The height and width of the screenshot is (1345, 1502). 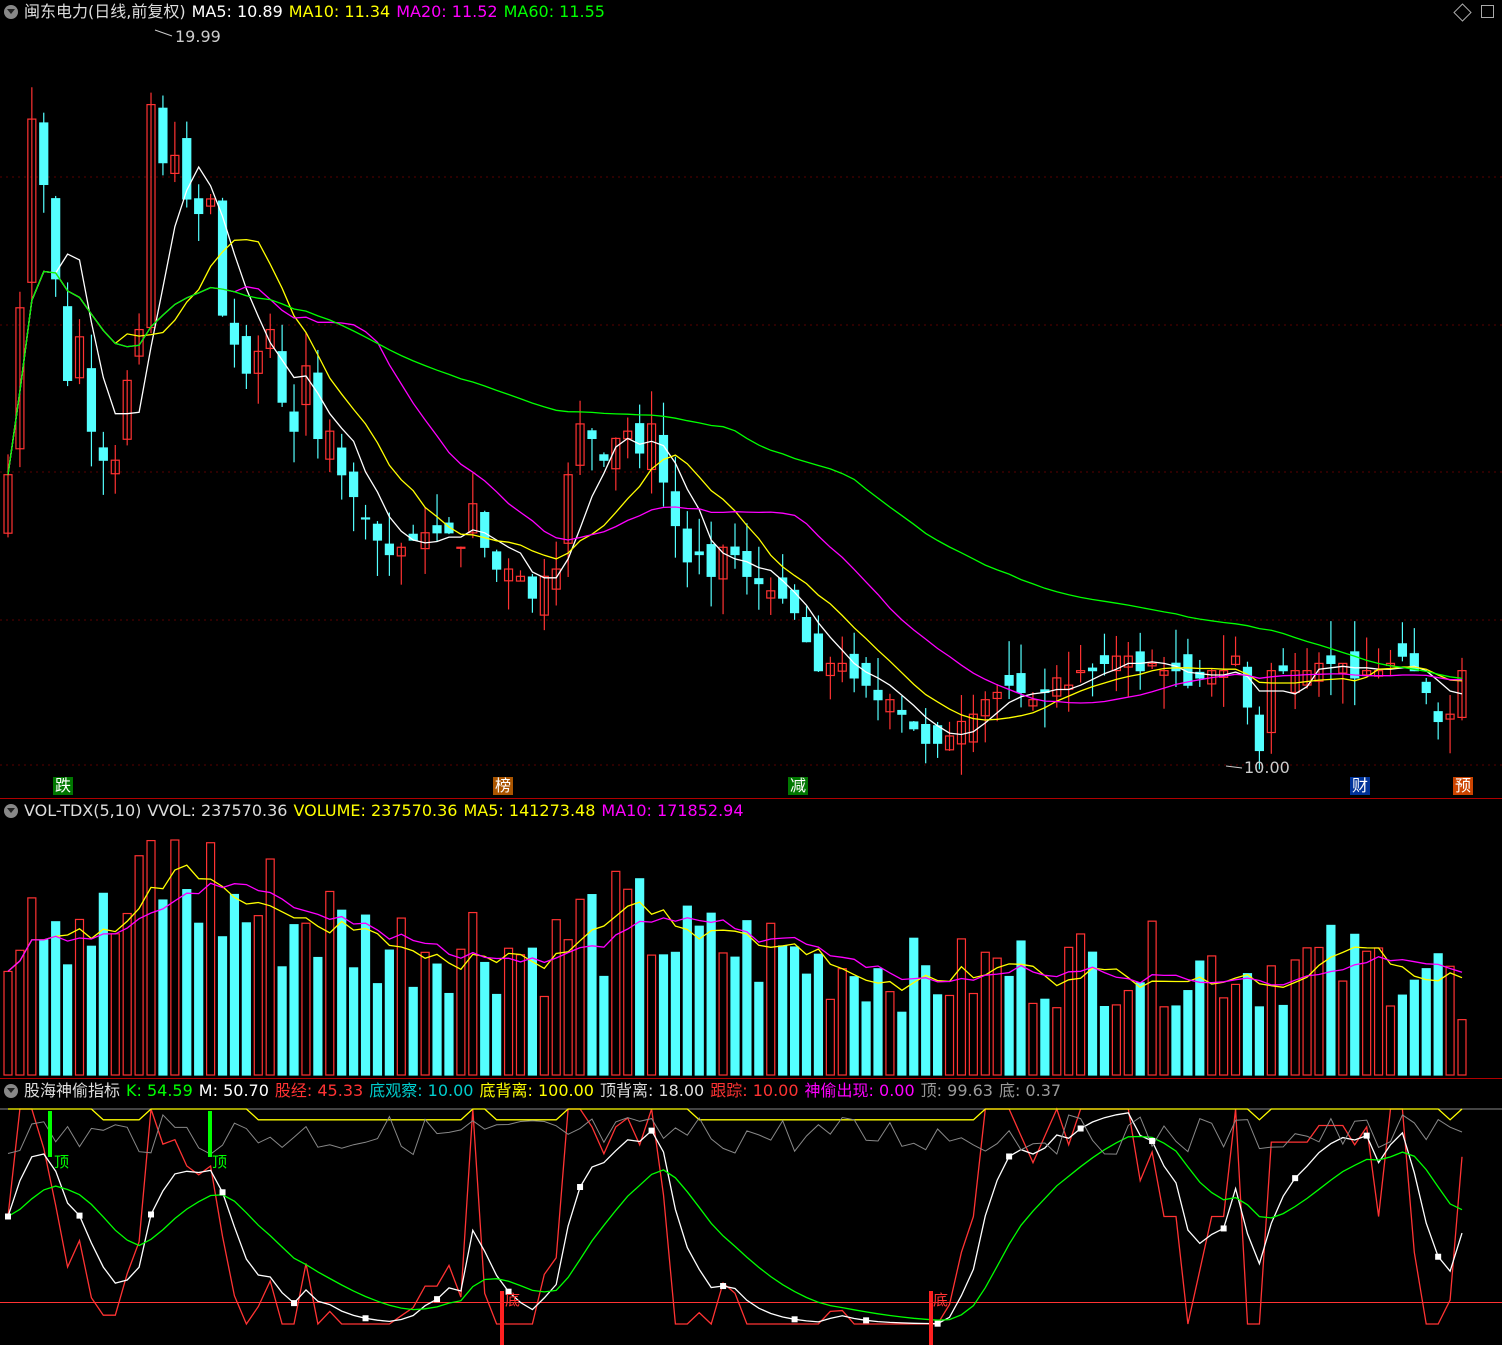 I want to click on di-label: 底: 0.37, so click(x=1030, y=1090).